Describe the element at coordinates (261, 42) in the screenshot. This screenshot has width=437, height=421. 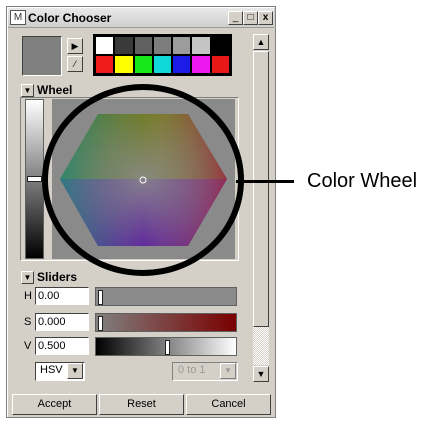
I see `scroll-up-button: ▲` at that location.